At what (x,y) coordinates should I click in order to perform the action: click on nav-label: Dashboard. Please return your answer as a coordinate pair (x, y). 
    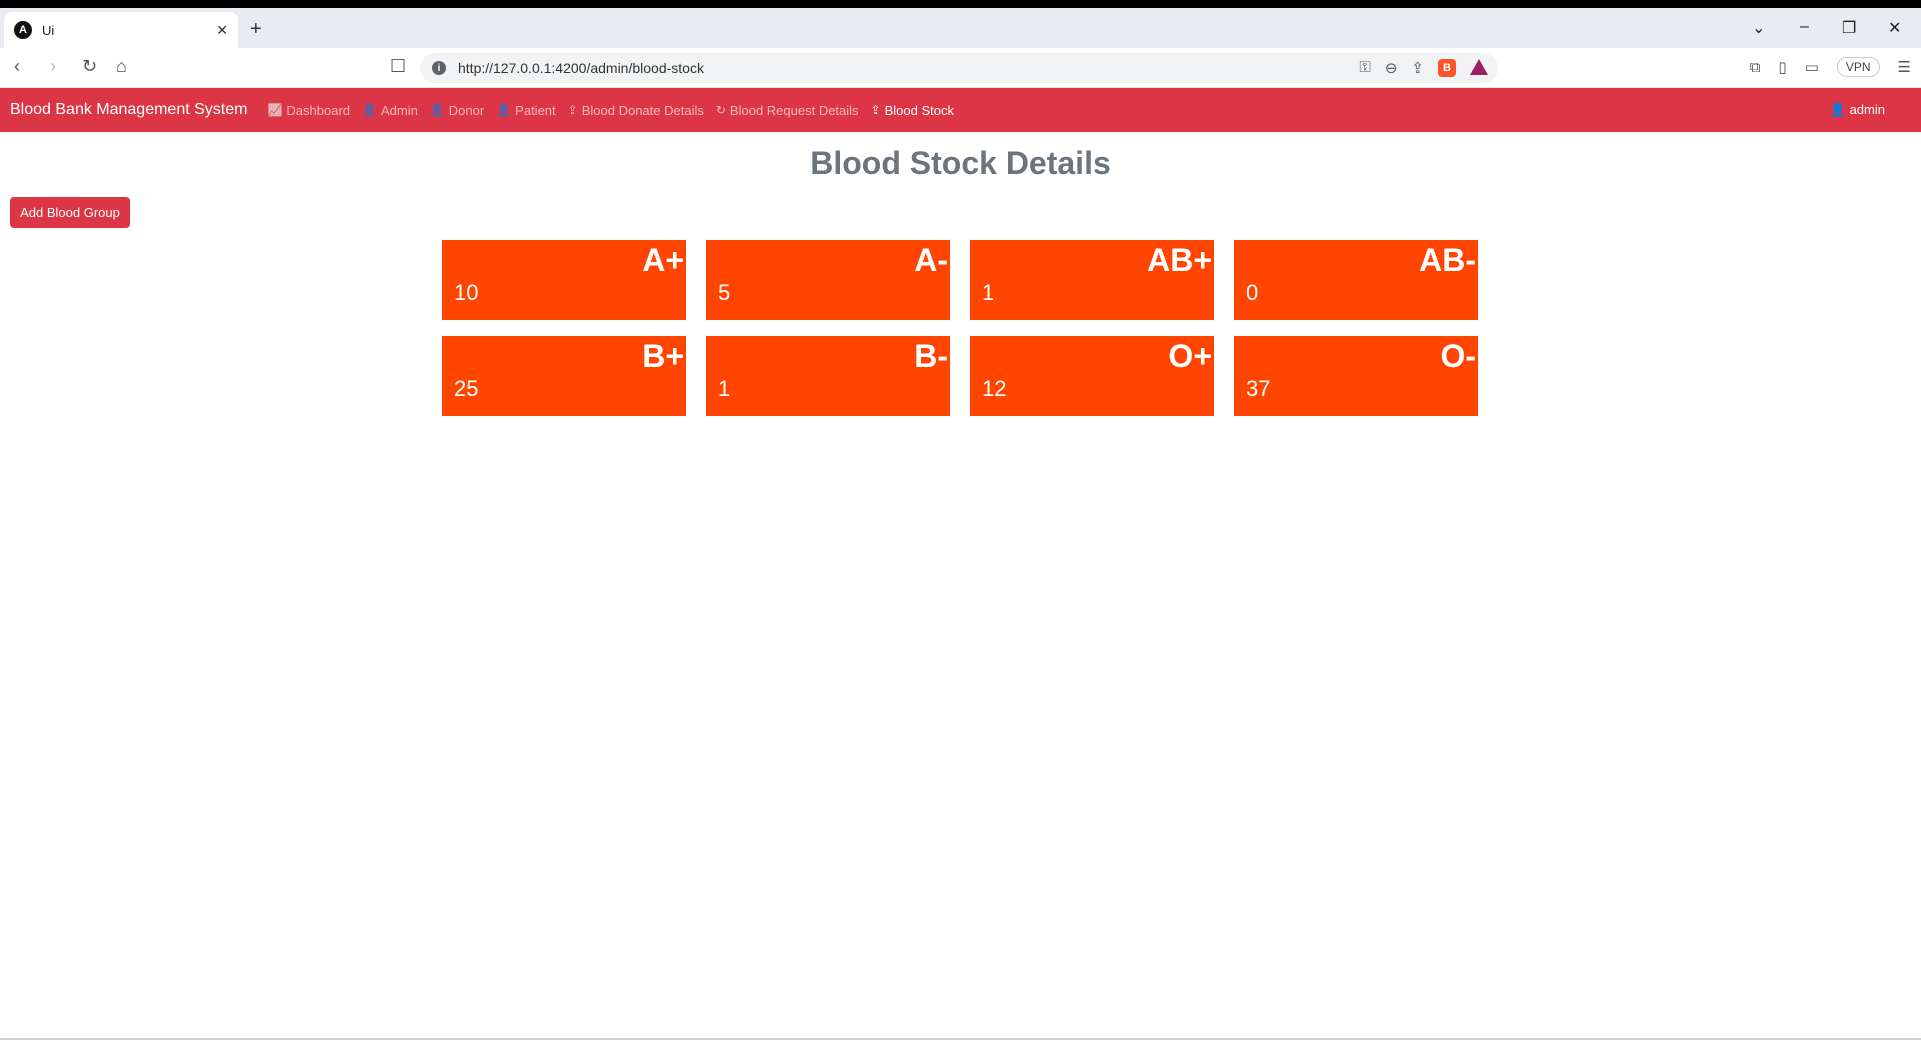
    Looking at the image, I should click on (318, 110).